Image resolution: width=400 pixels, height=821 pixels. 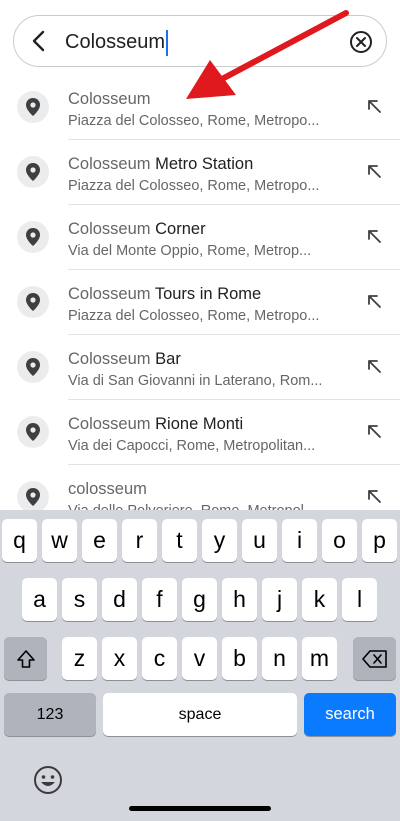 What do you see at coordinates (119, 599) in the screenshot?
I see `key-d: d` at bounding box center [119, 599].